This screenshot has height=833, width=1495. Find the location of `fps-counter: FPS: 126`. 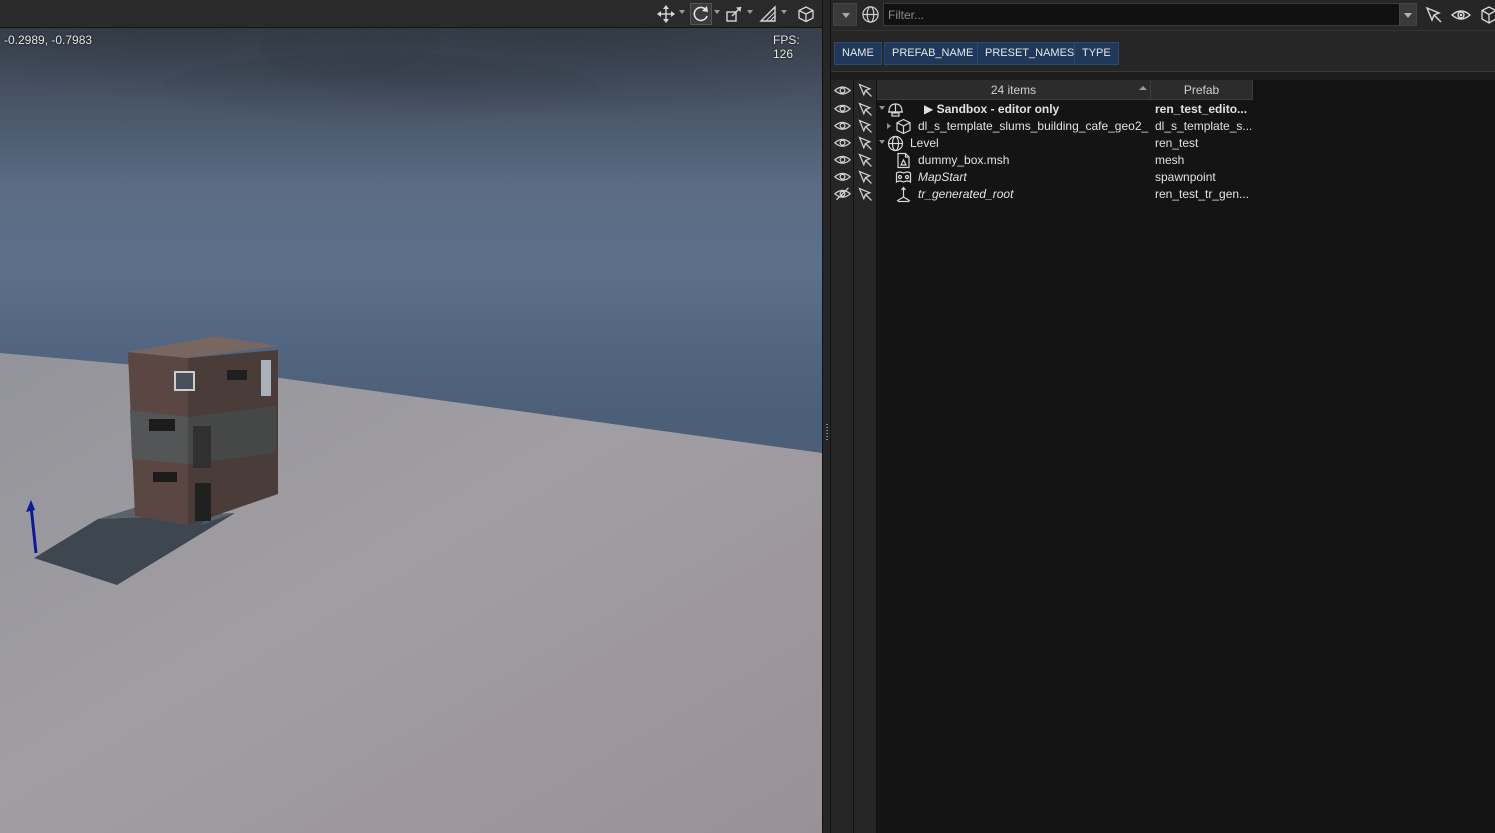

fps-counter: FPS: 126 is located at coordinates (786, 47).